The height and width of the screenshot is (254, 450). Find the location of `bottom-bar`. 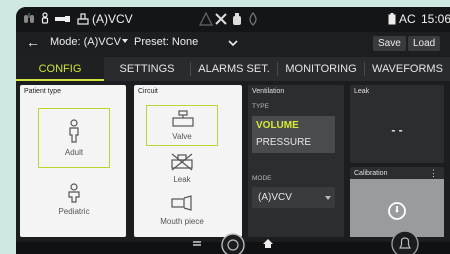

bottom-bar is located at coordinates (233, 242).